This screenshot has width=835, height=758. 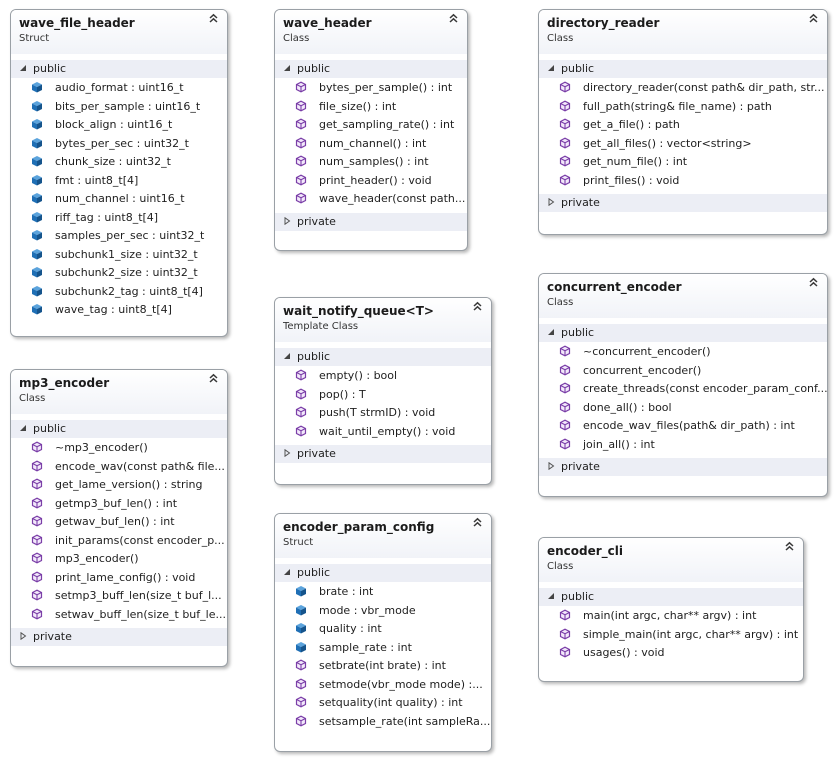 What do you see at coordinates (683, 408) in the screenshot?
I see `member-row: done_all() : bool` at bounding box center [683, 408].